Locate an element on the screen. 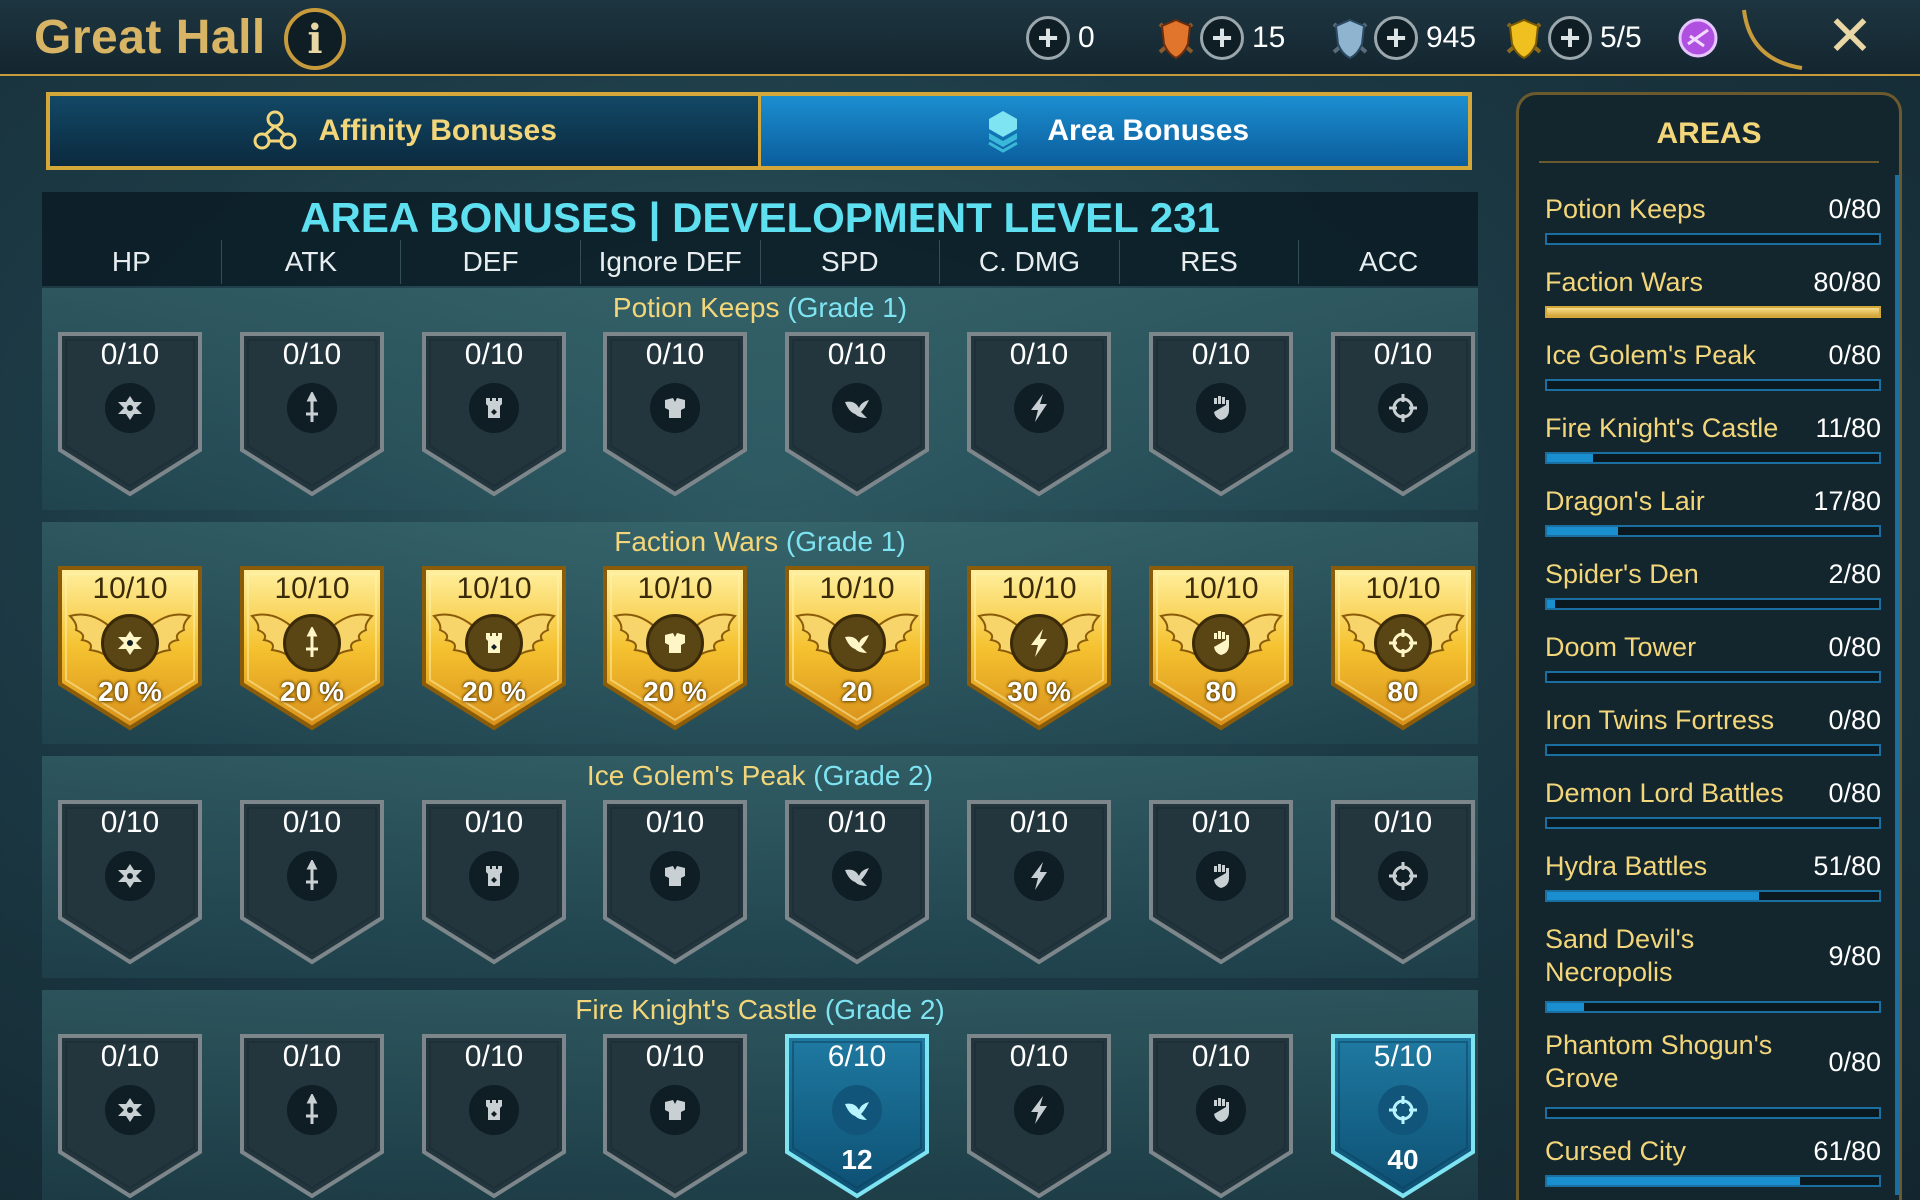 The height and width of the screenshot is (1200, 1920). area-item-name: Spider's Den is located at coordinates (1622, 574).